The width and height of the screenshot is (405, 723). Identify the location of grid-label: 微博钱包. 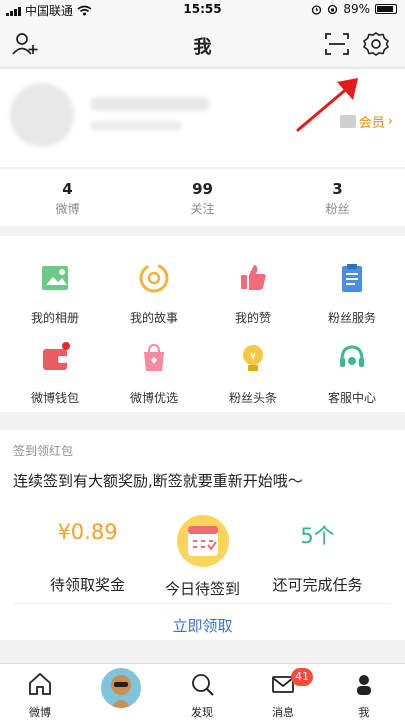
(54, 398).